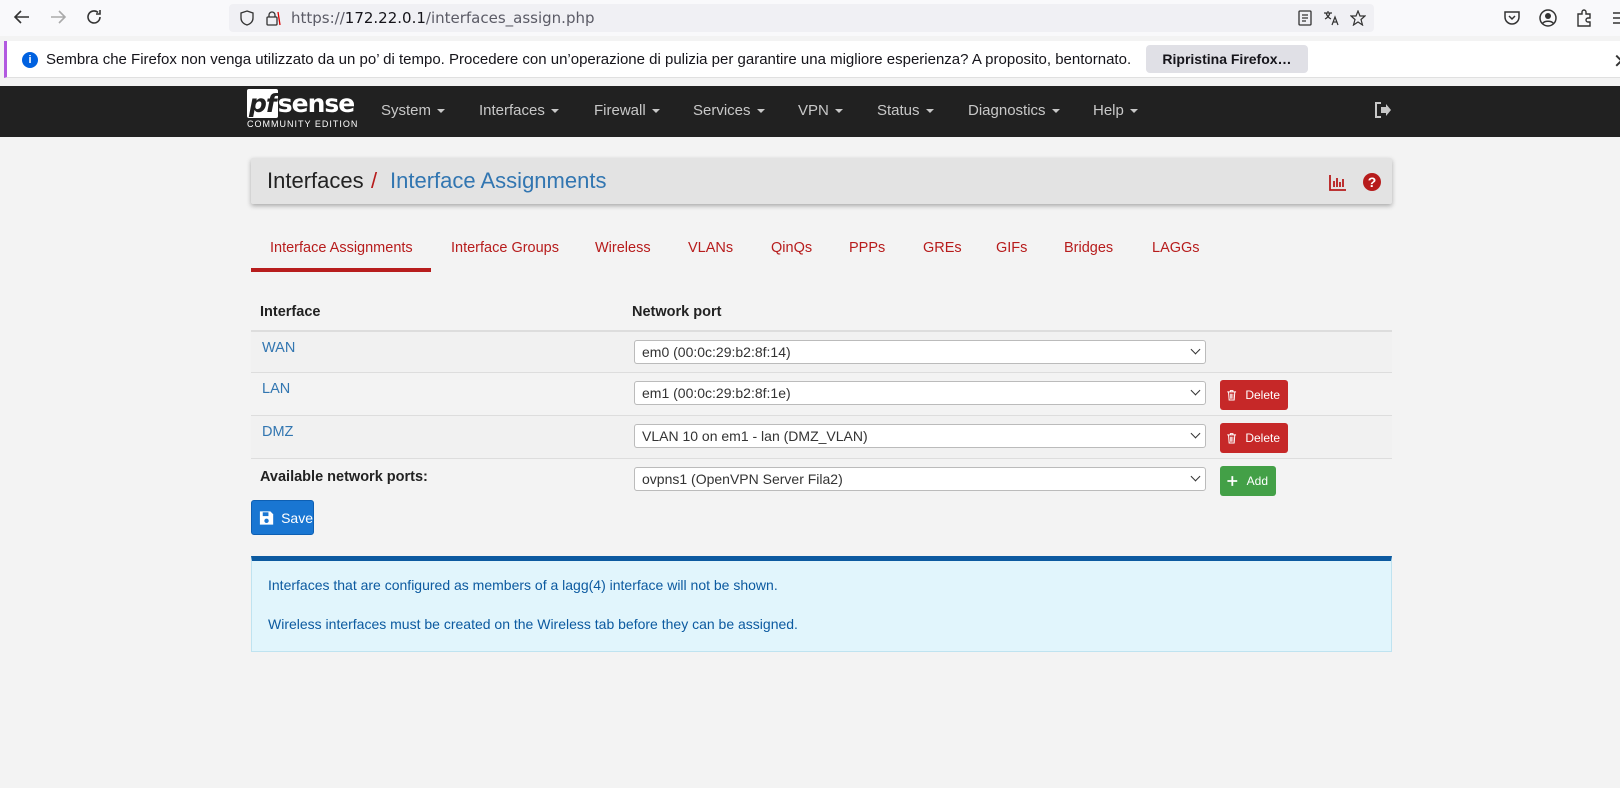 The image size is (1620, 788). Describe the element at coordinates (341, 248) in the screenshot. I see `tab-interface-assignments: Interface Assignments` at that location.